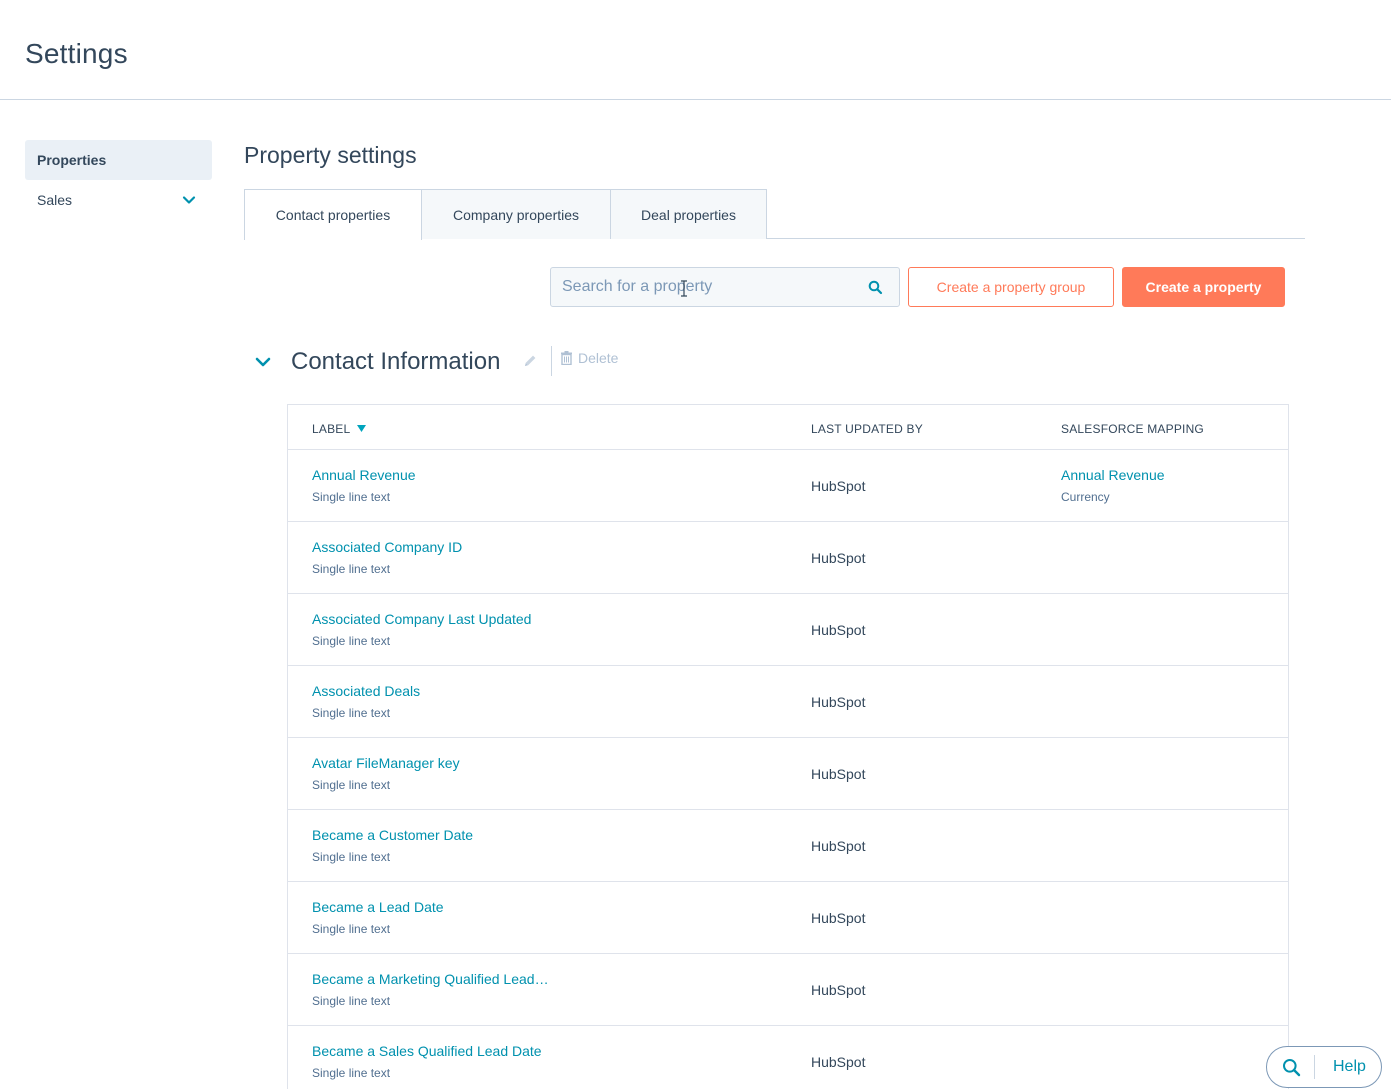 This screenshot has width=1391, height=1089. What do you see at coordinates (366, 691) in the screenshot?
I see `property-label-link: Associated Deals` at bounding box center [366, 691].